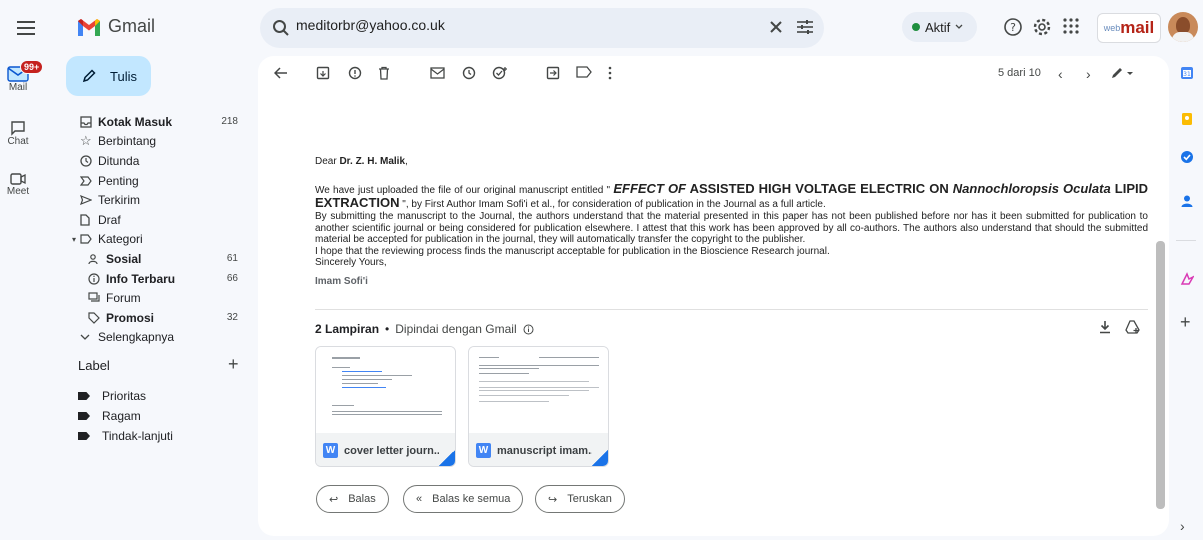 The height and width of the screenshot is (540, 1203). I want to click on forward-button: ↪ Teruskan, so click(580, 499).